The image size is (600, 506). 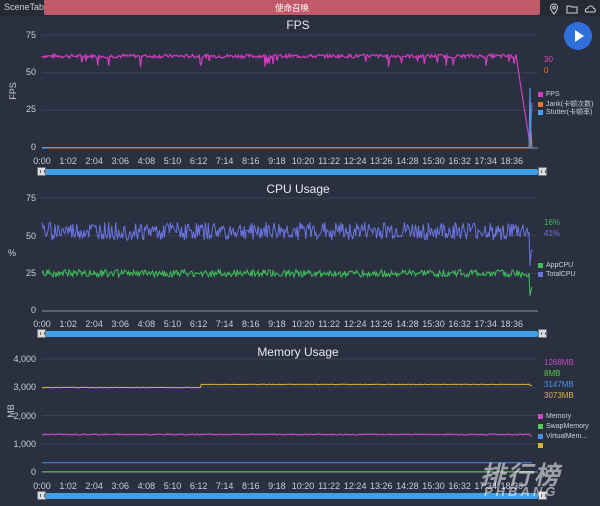 I want to click on memory-series-line, so click(x=287, y=435).